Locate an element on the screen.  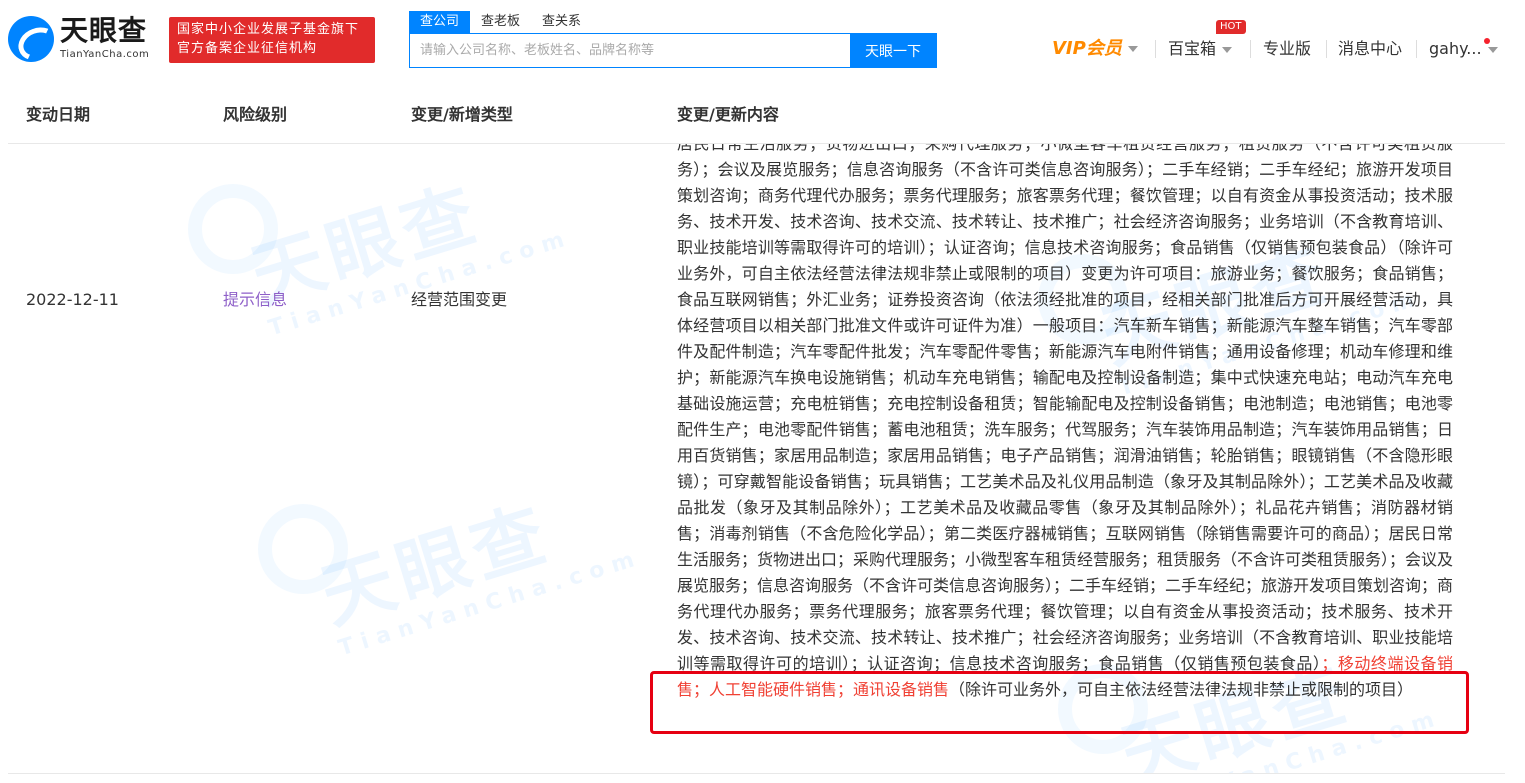
logo-text: 天眼查 is located at coordinates (104, 30).